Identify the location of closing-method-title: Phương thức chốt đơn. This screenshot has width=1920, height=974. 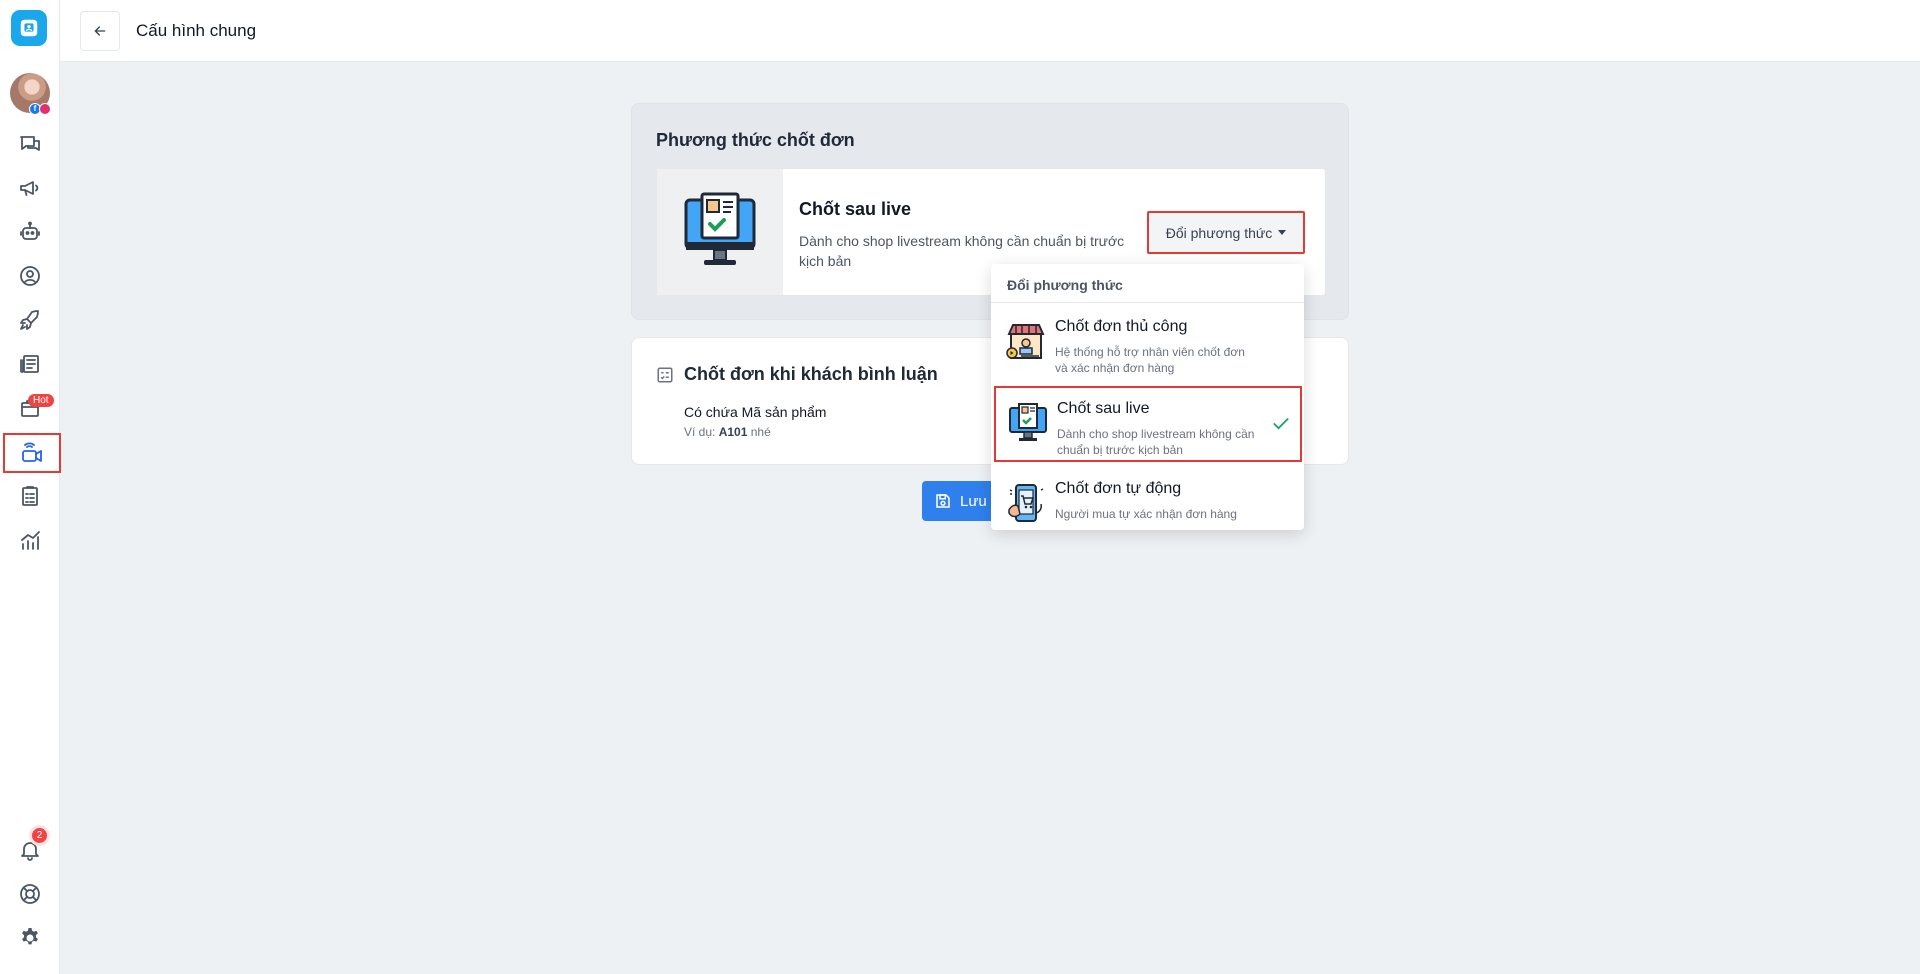
(755, 140).